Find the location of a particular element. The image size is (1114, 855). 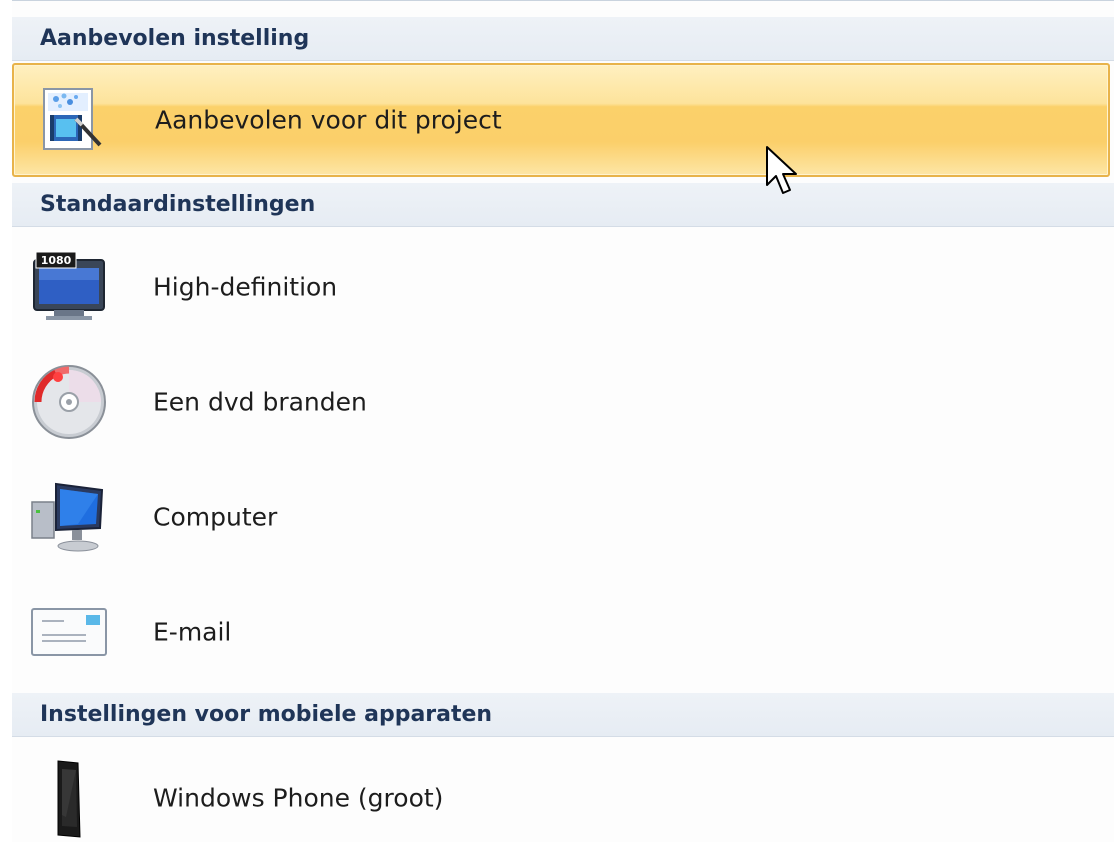

menu-item-label: Een dvd branden is located at coordinates (260, 402).